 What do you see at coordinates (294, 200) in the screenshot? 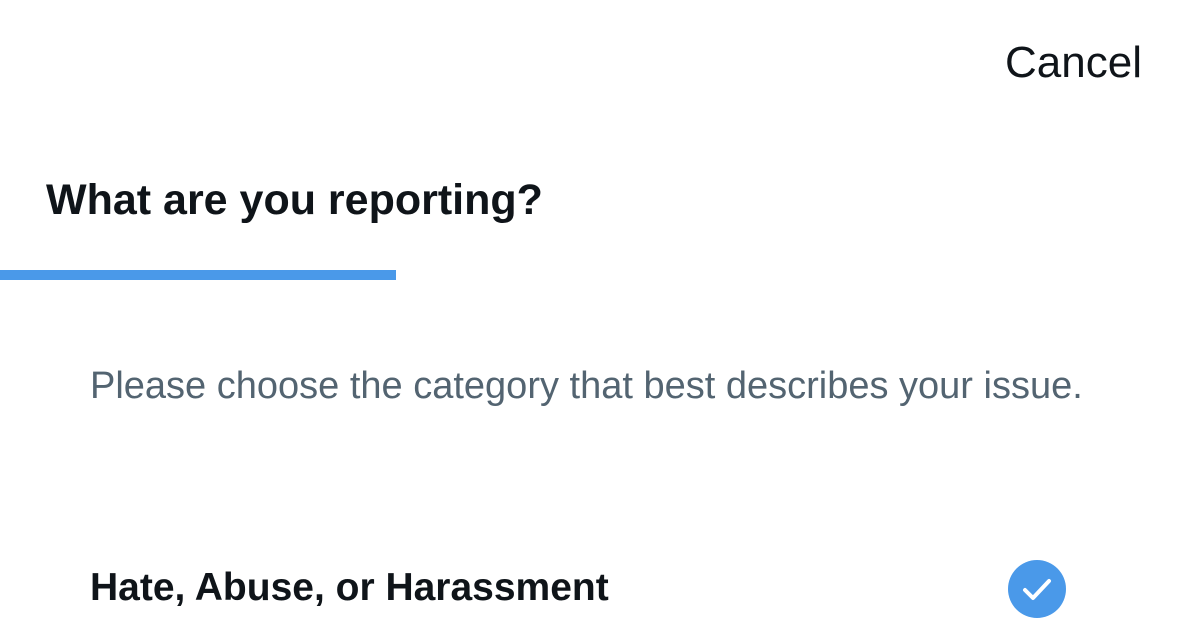
I see `page-title: What are you reporting?` at bounding box center [294, 200].